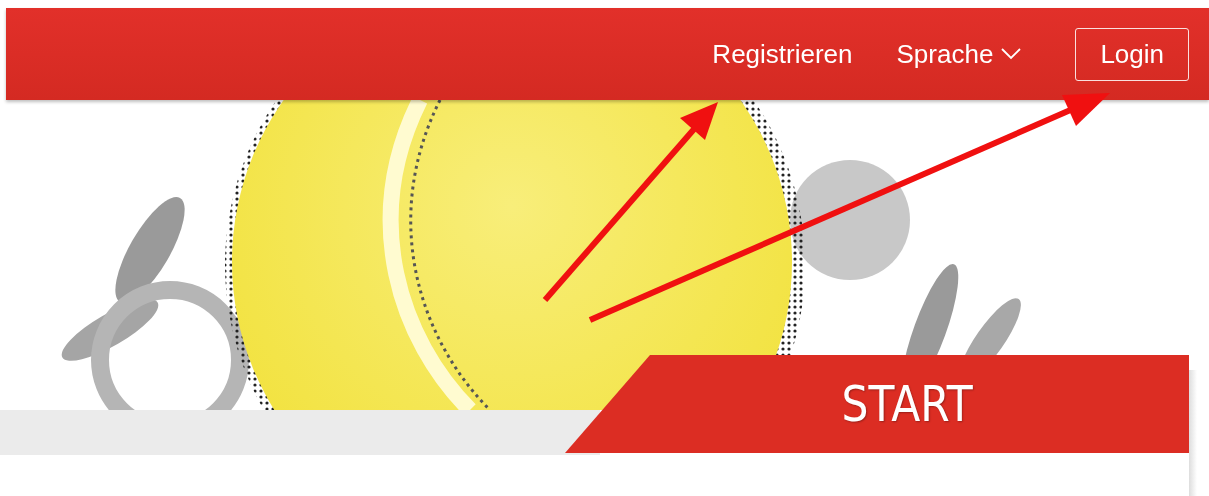  I want to click on login-button: Login, so click(1132, 54).